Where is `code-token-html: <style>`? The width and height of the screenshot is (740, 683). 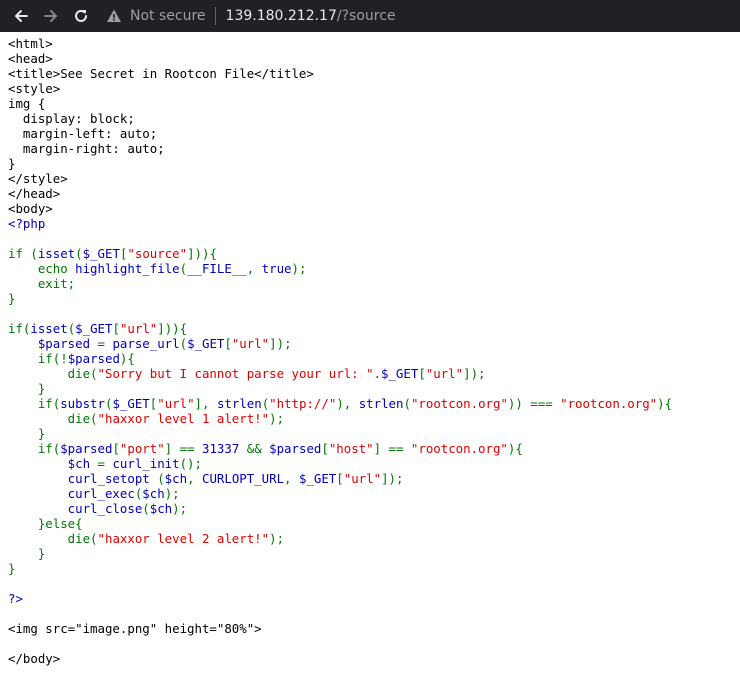 code-token-html: <style> is located at coordinates (34, 88).